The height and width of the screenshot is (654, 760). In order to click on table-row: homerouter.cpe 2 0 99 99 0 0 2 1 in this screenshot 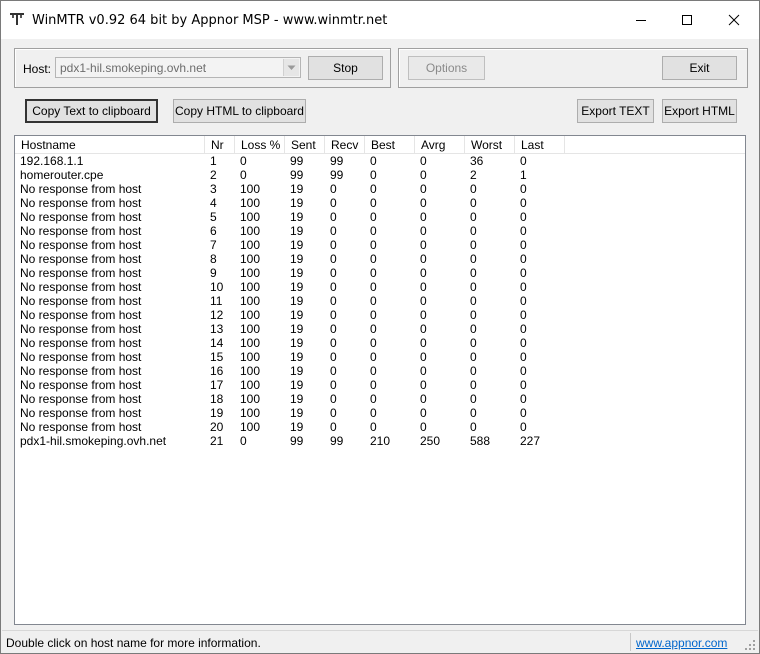, I will do `click(380, 175)`.